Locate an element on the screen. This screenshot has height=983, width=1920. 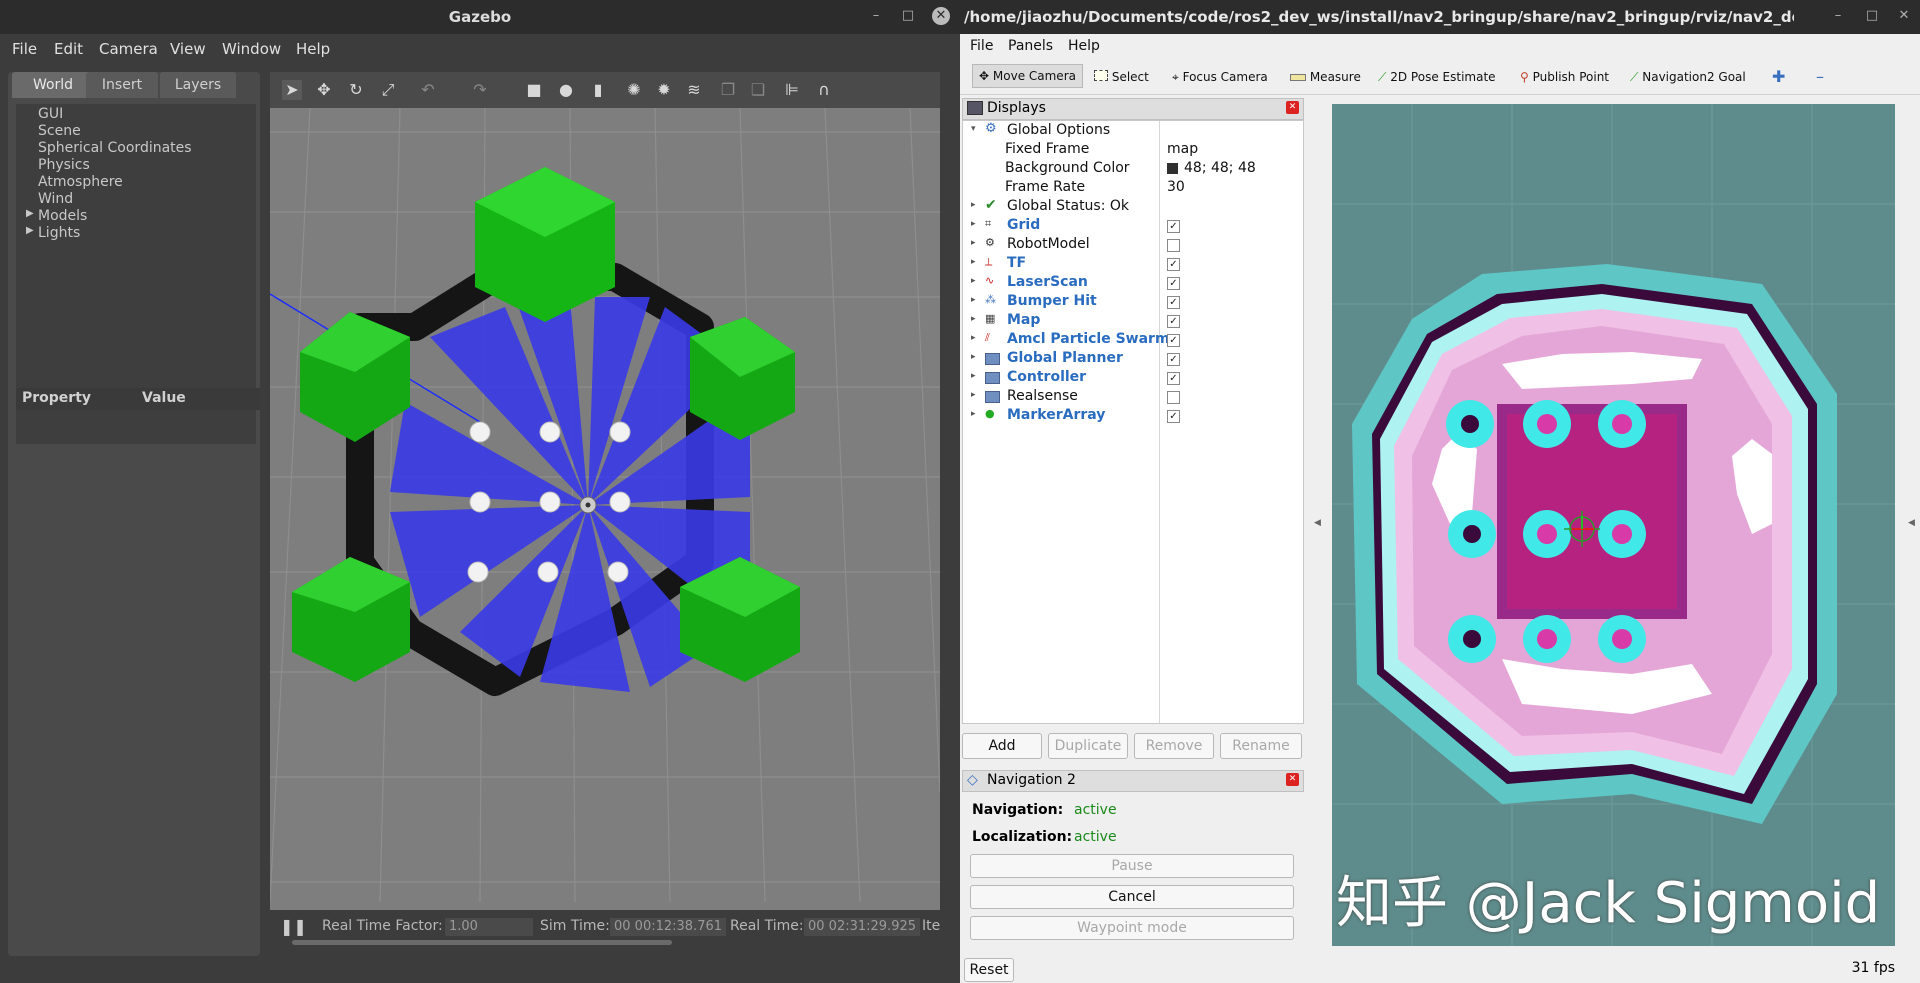
box-icon: ■ is located at coordinates (534, 90).